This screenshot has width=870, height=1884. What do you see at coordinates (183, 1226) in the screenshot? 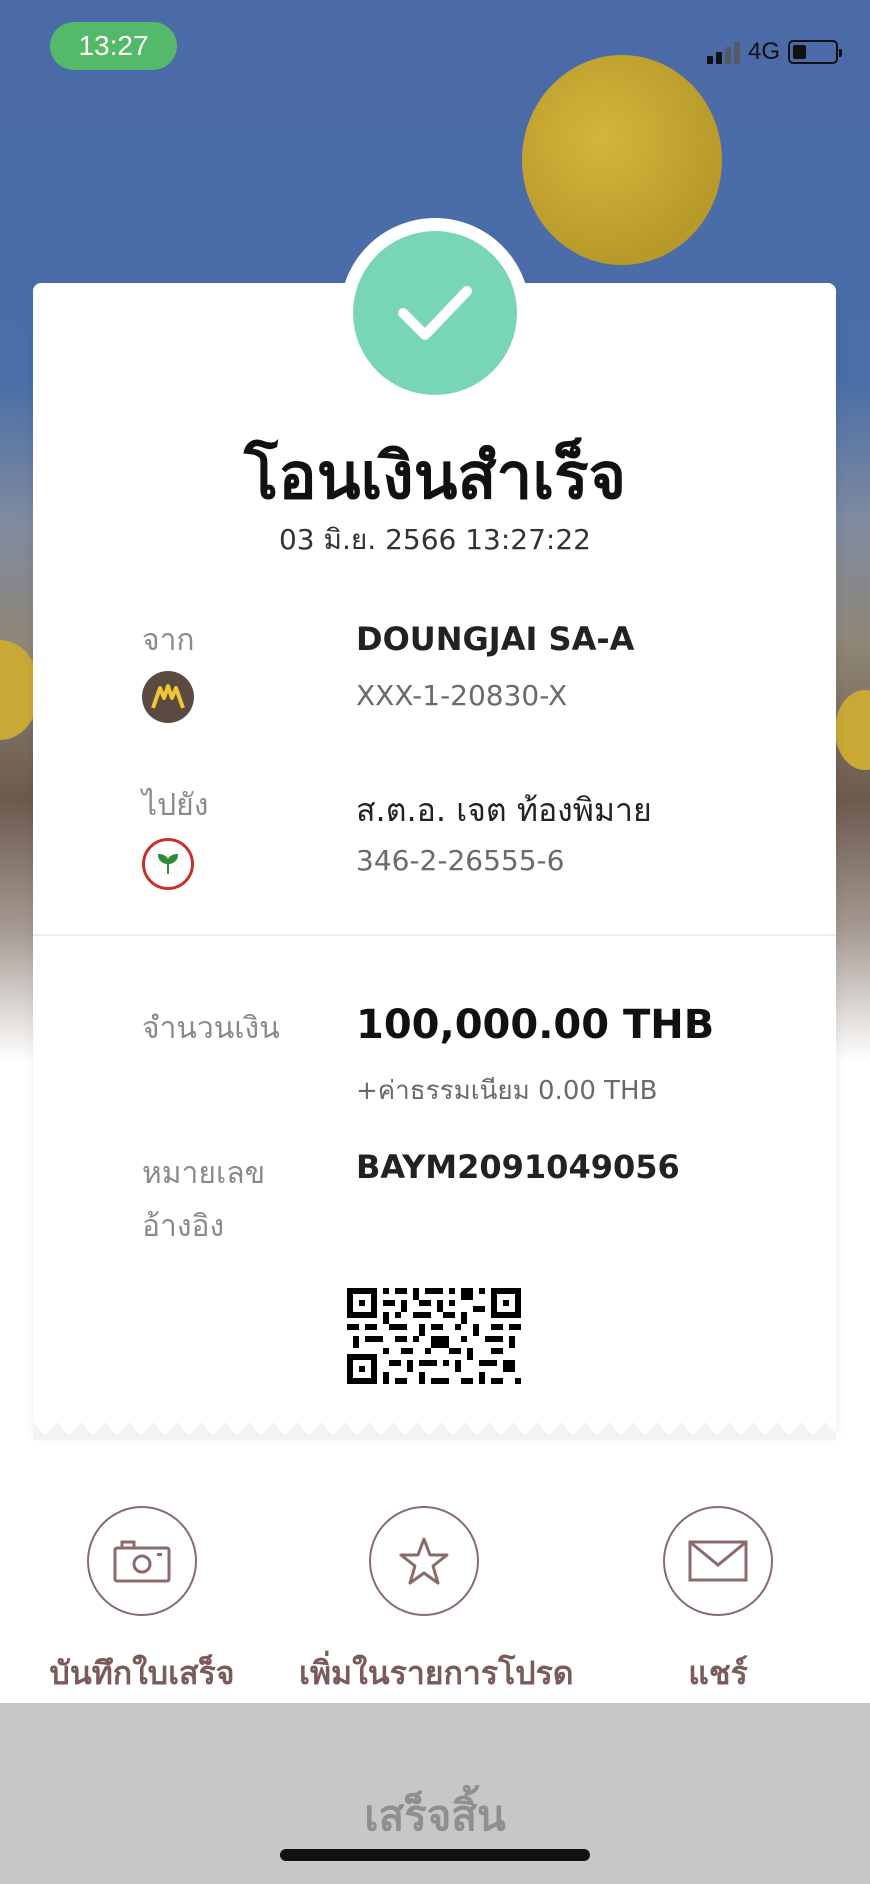
I see `reference-label-line2: อ้างอิง` at bounding box center [183, 1226].